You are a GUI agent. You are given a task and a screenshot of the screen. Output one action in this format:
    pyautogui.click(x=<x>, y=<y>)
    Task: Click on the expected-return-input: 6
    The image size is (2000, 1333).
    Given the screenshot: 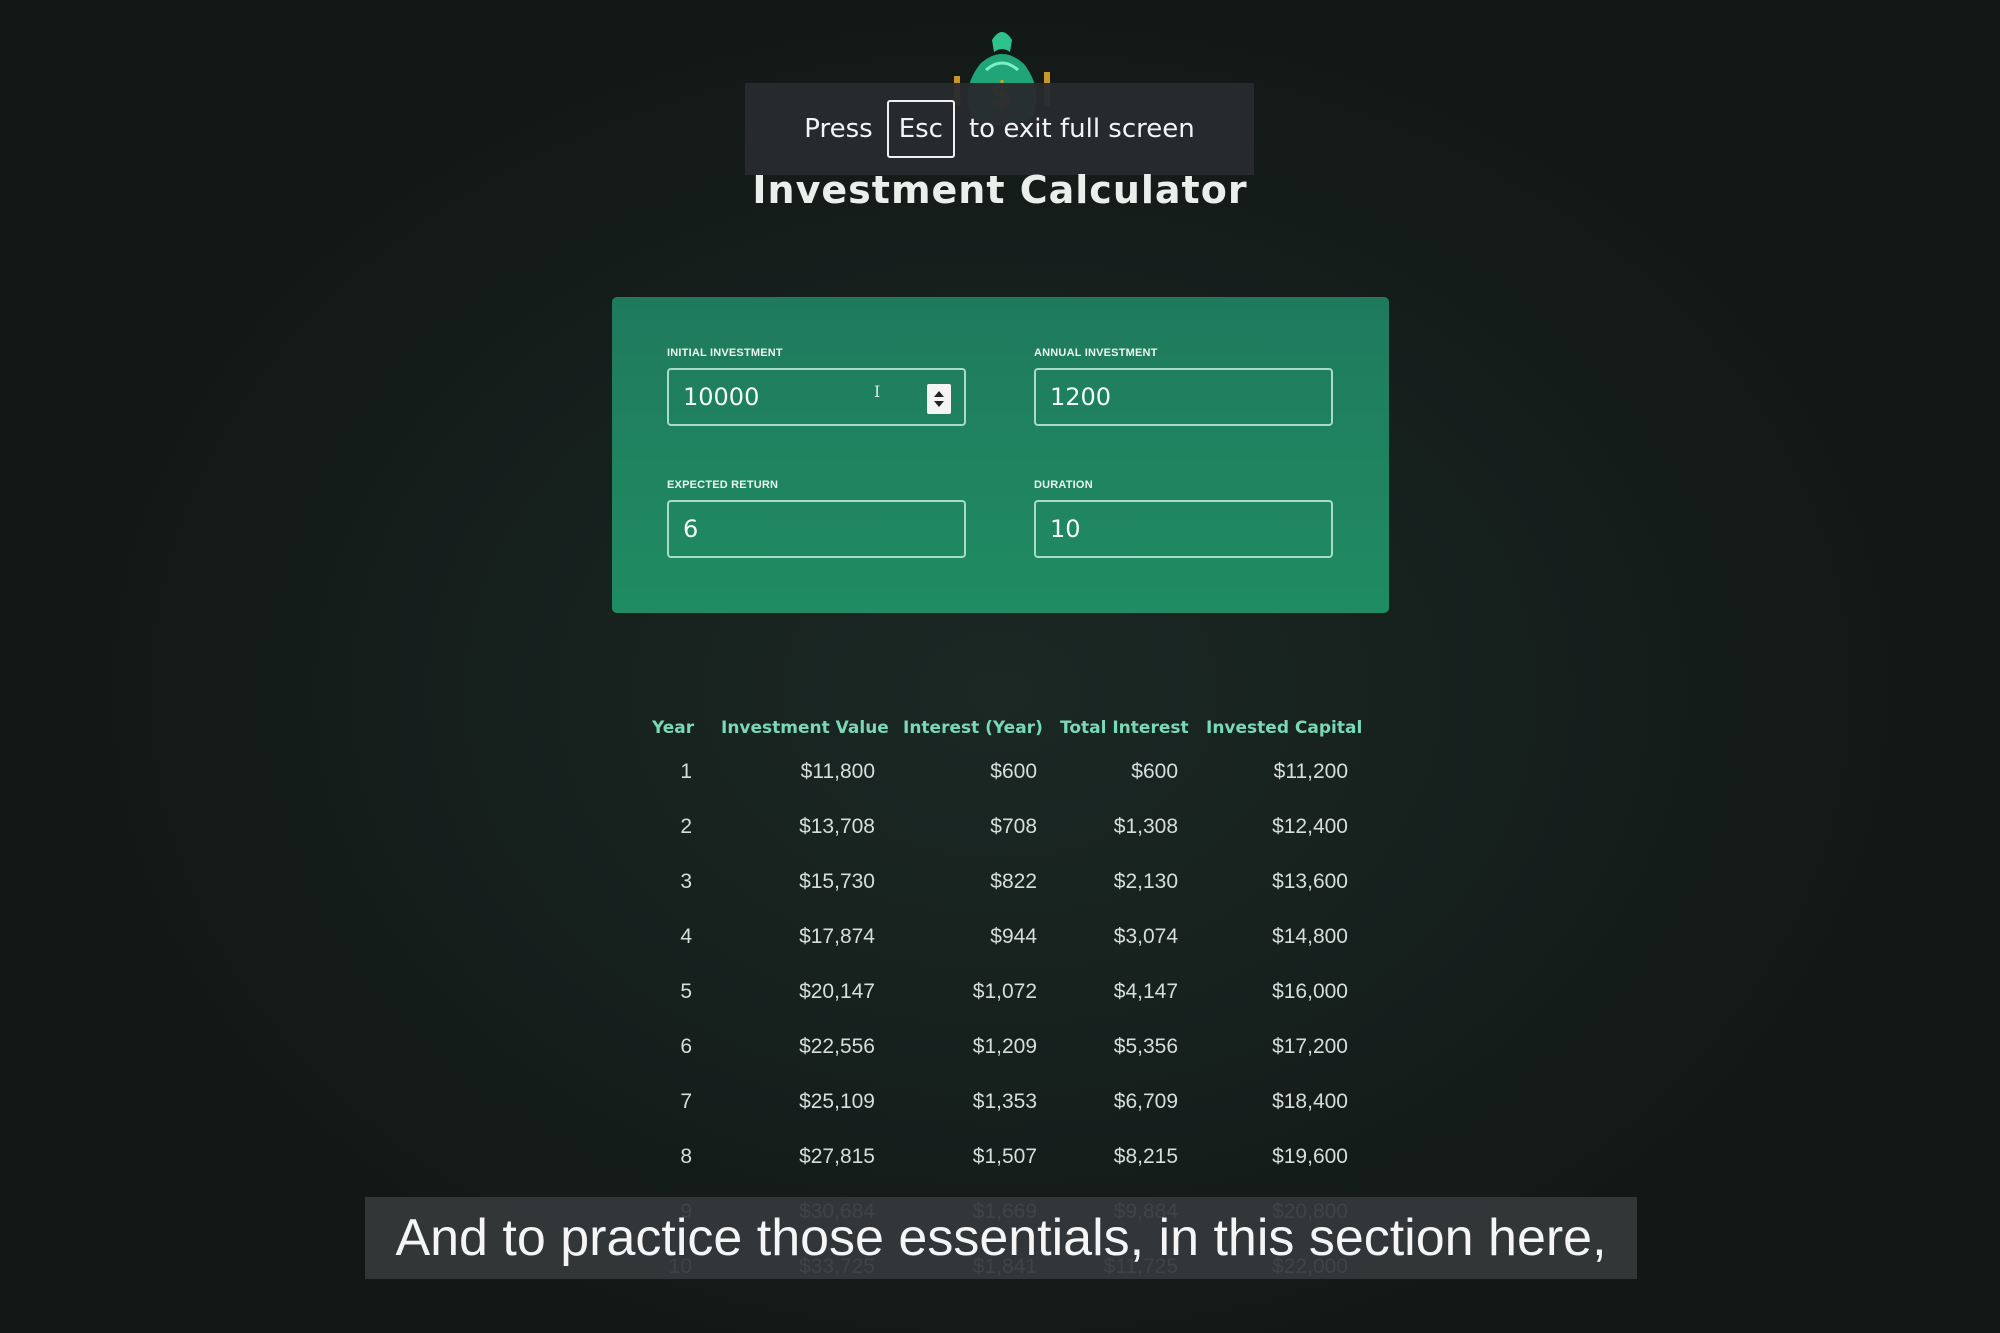 What is the action you would take?
    pyautogui.click(x=816, y=529)
    